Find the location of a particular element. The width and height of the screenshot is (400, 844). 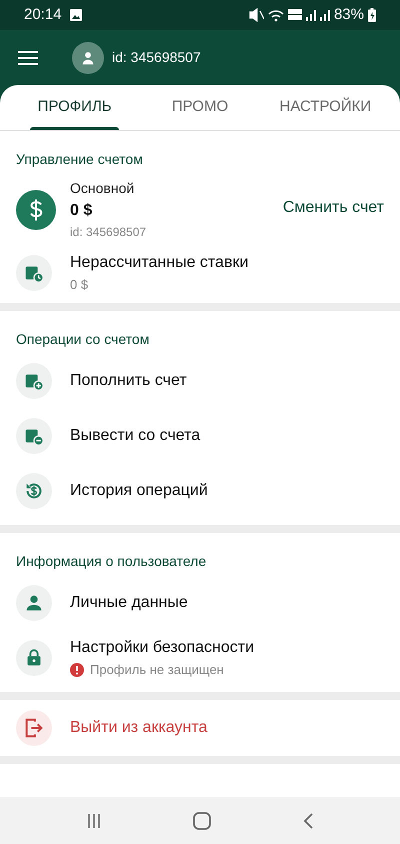

logout-icon is located at coordinates (34, 727).